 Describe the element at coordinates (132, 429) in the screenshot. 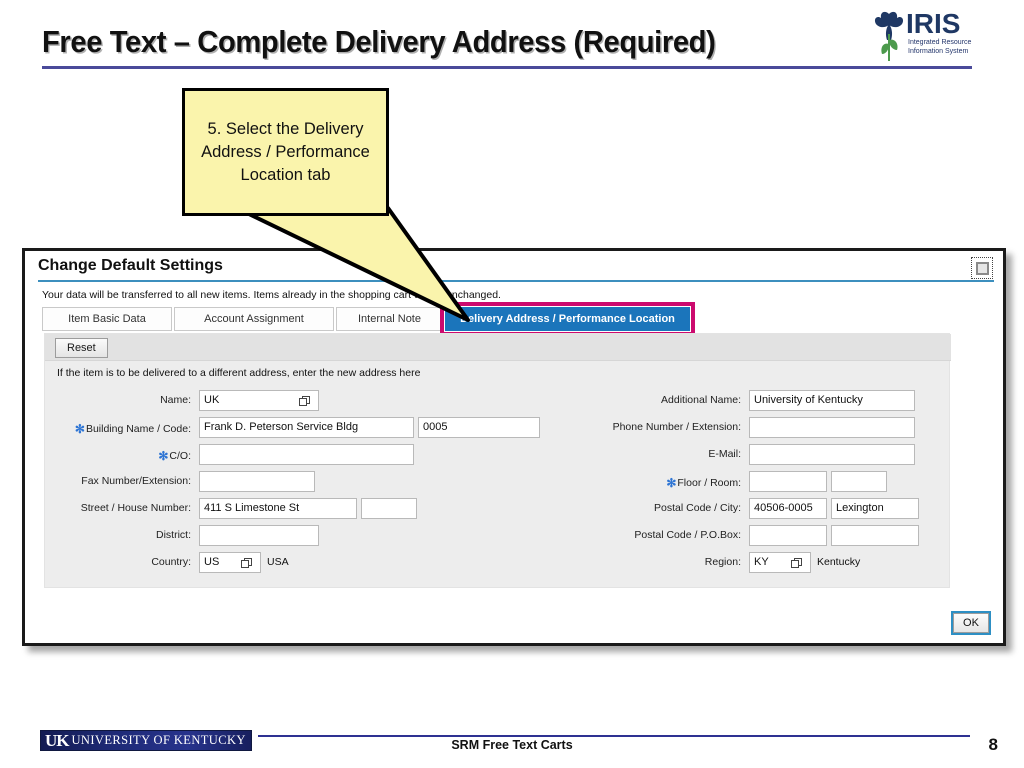

I see `field-label-building-name-code: ✻Building Name / Code:` at that location.